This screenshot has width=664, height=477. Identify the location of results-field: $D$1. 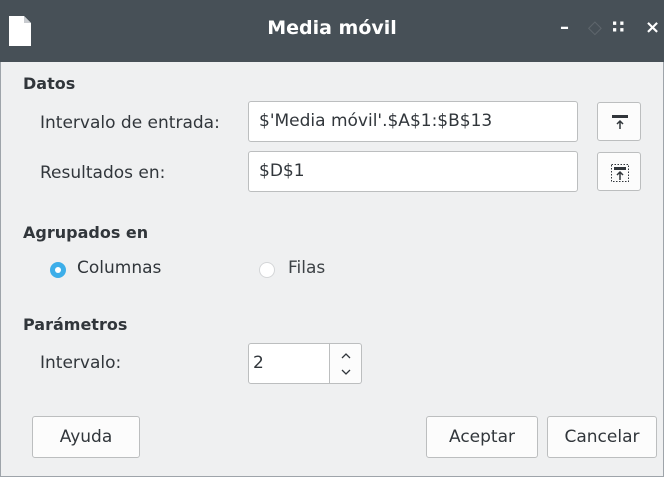
(413, 171).